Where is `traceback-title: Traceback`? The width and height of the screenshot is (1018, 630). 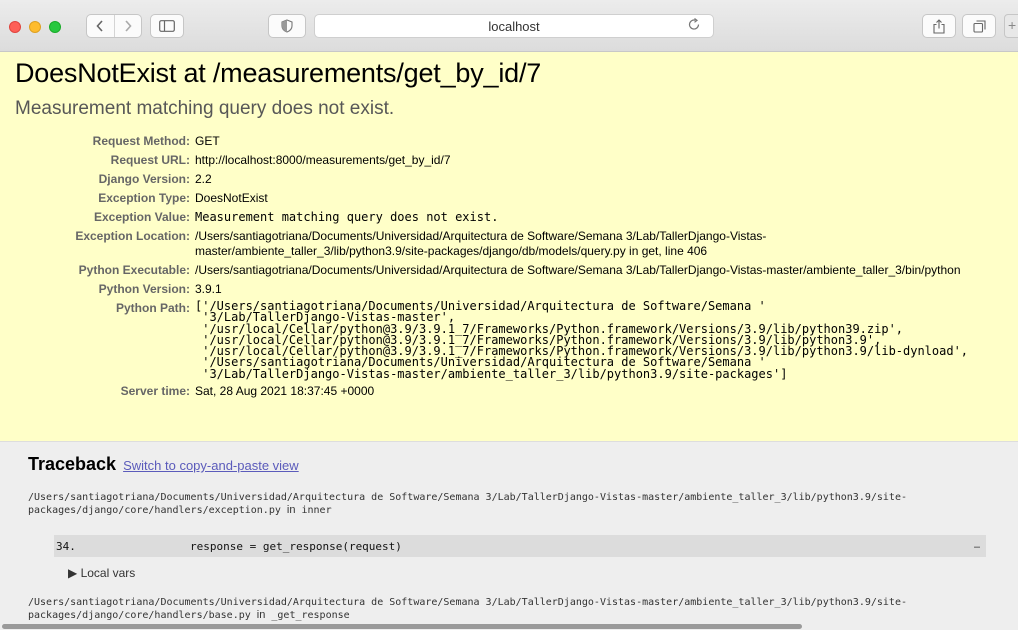 traceback-title: Traceback is located at coordinates (72, 464).